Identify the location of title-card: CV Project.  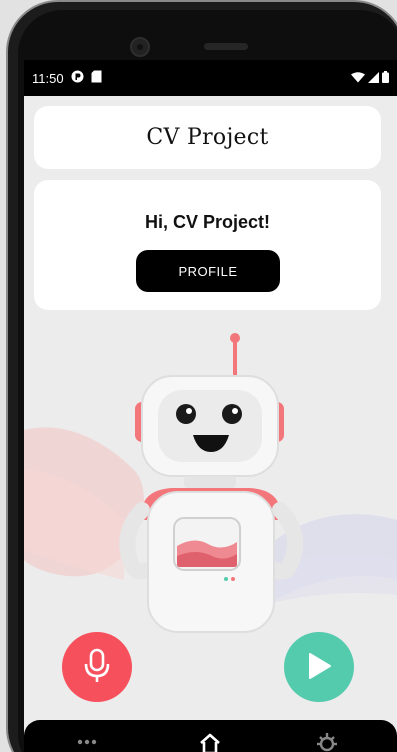
(207, 137).